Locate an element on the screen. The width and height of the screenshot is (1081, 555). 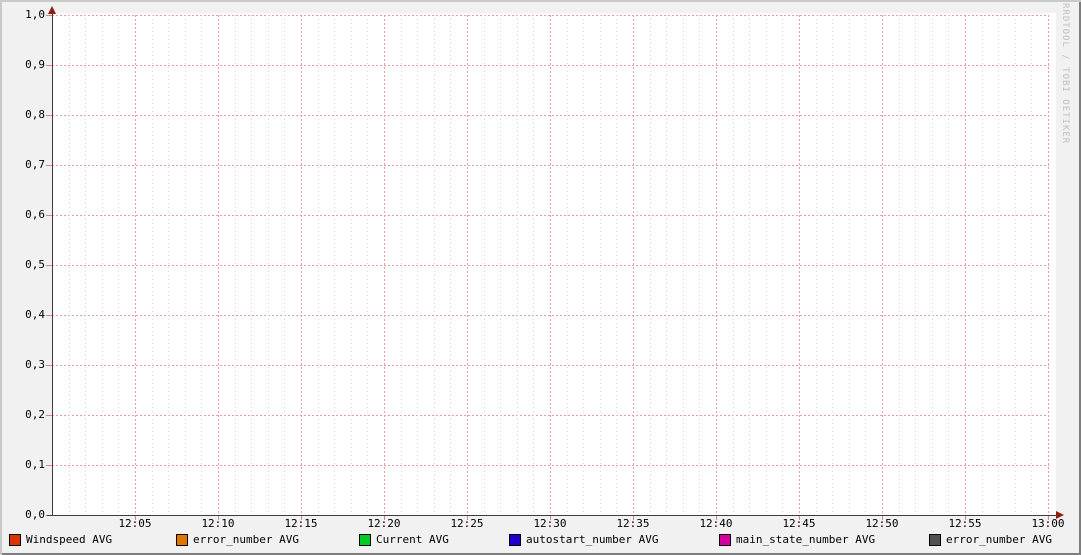
legend-label: main_state_number AVG is located at coordinates (806, 539).